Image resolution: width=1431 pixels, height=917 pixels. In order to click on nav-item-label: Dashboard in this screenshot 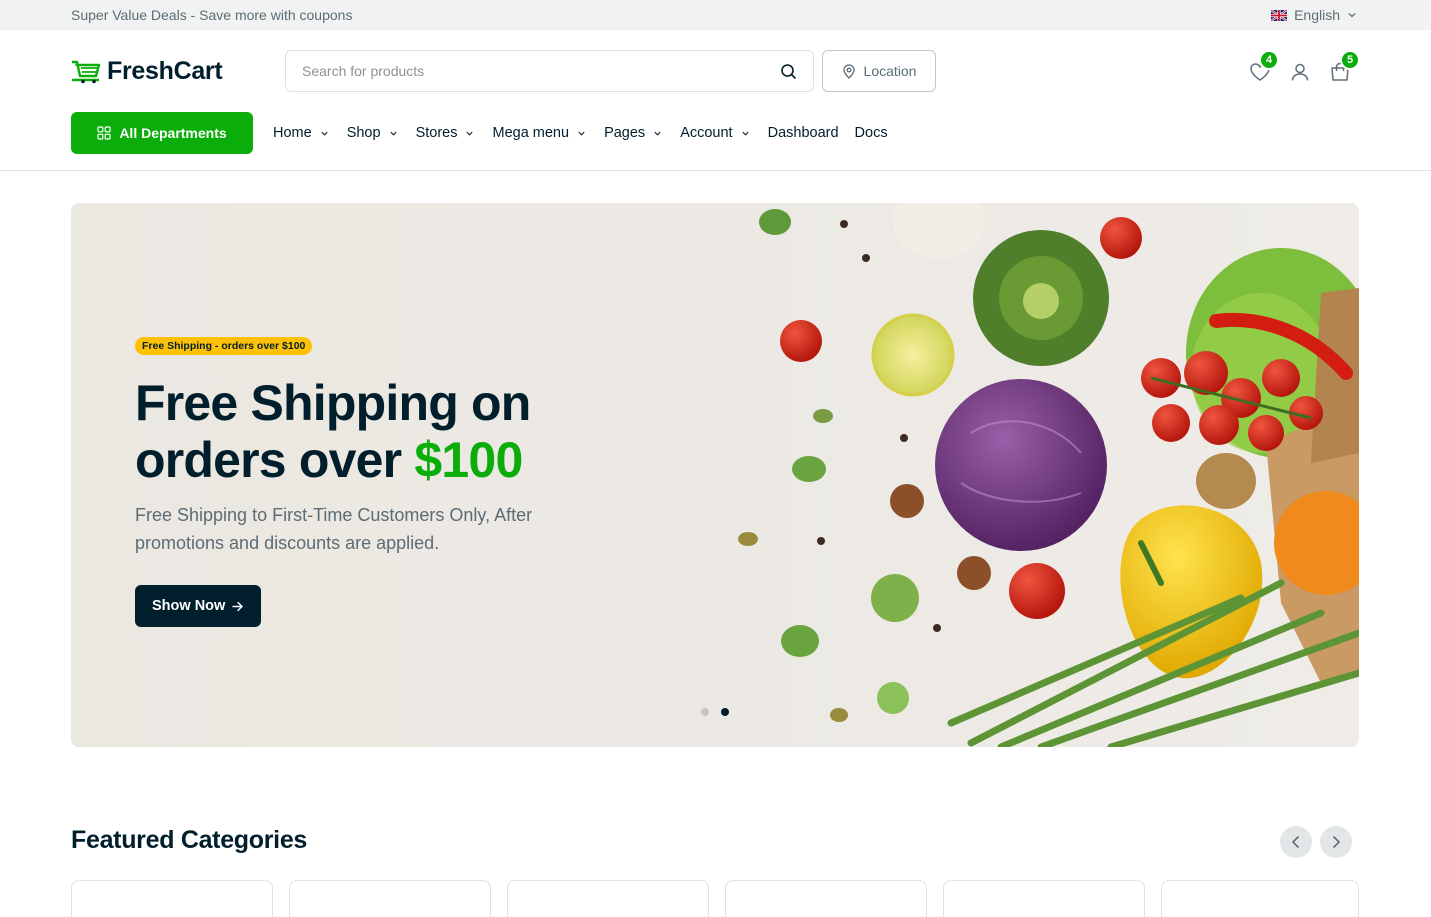, I will do `click(803, 133)`.